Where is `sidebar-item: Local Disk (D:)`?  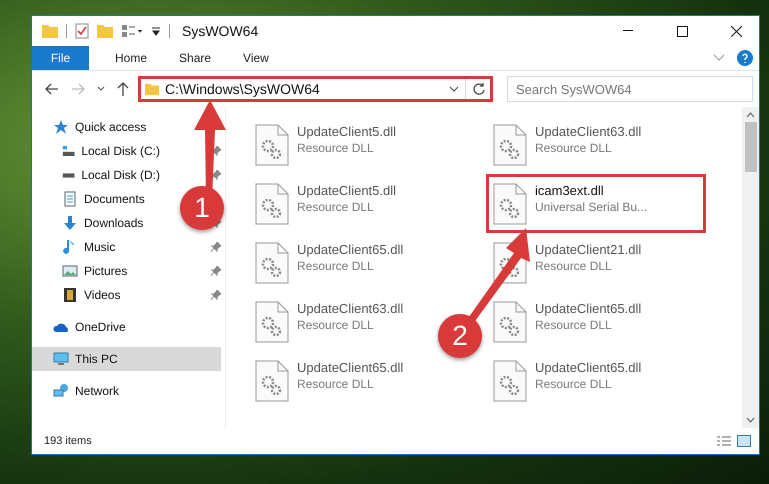 sidebar-item: Local Disk (D:) is located at coordinates (98, 175).